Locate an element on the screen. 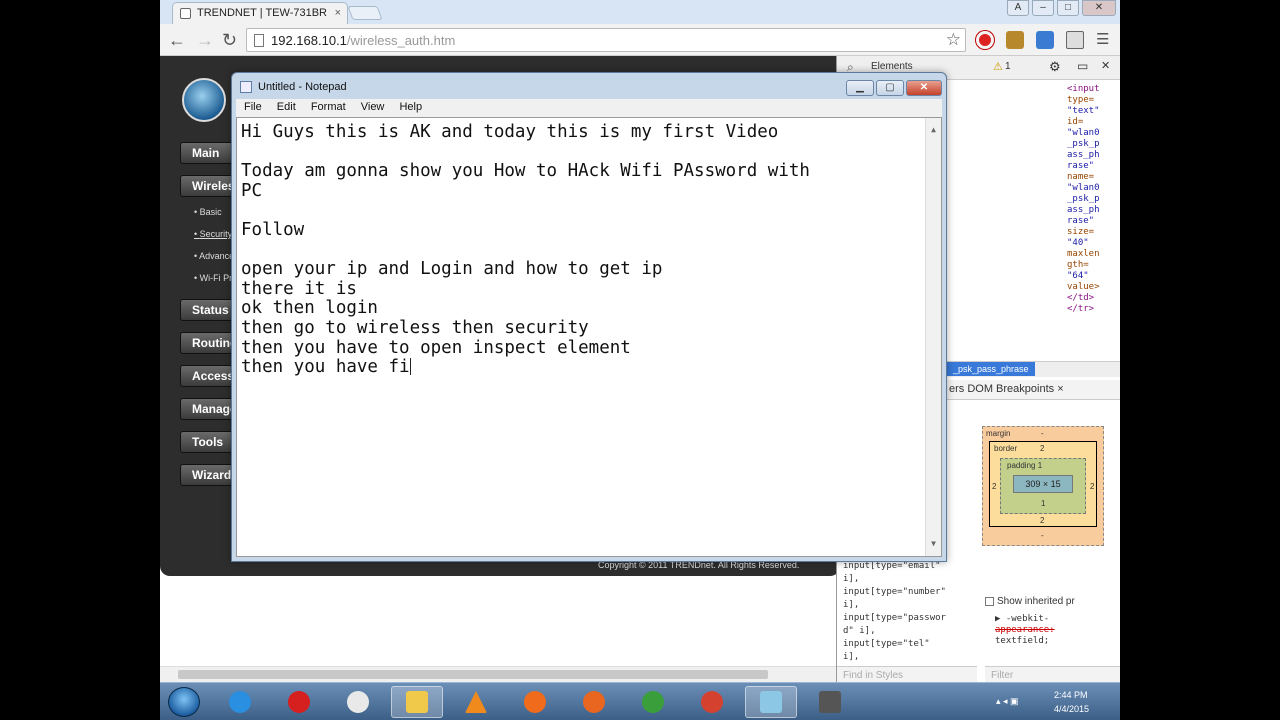 This screenshot has width=1280, height=720. devtools-subtabs: ers DOM Breakpoints × is located at coordinates (1033, 390).